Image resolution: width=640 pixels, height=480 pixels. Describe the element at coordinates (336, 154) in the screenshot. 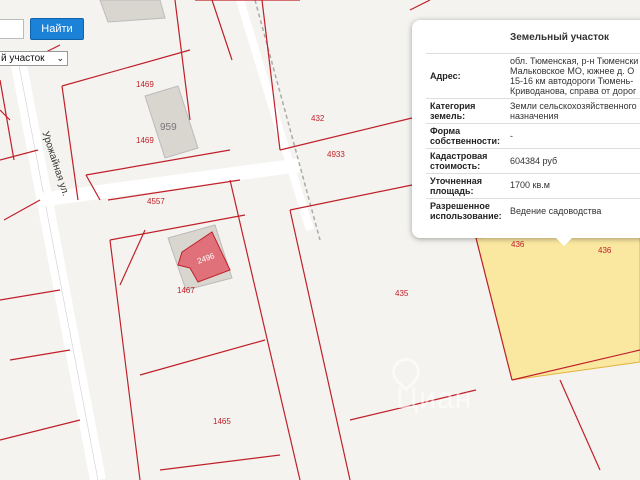

I see `parcel-label: 4933` at that location.